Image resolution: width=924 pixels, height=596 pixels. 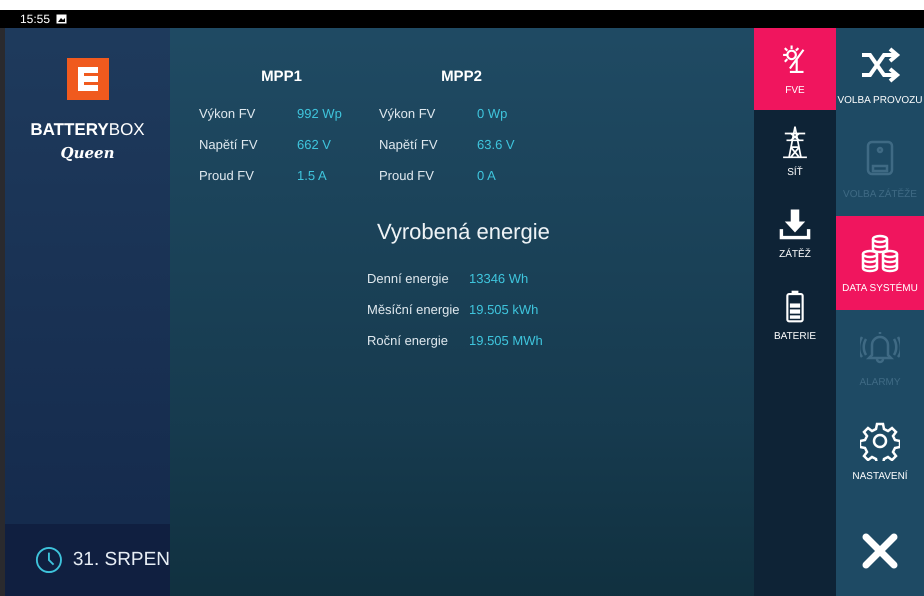 I want to click on logo-icon, so click(x=87, y=79).